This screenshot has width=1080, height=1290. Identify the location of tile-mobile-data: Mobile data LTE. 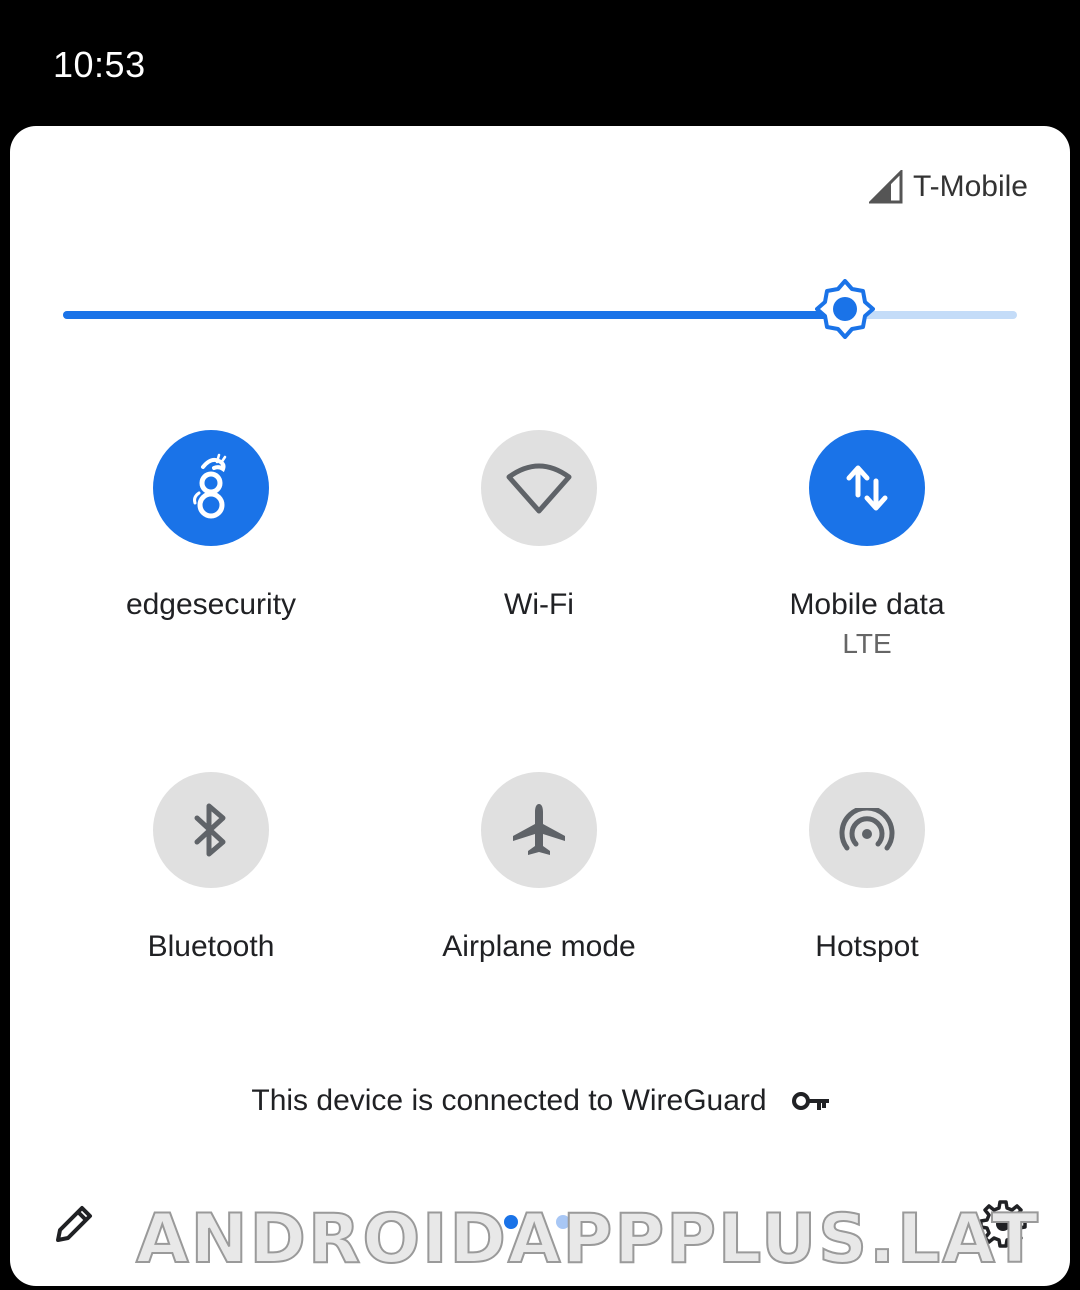
(867, 545).